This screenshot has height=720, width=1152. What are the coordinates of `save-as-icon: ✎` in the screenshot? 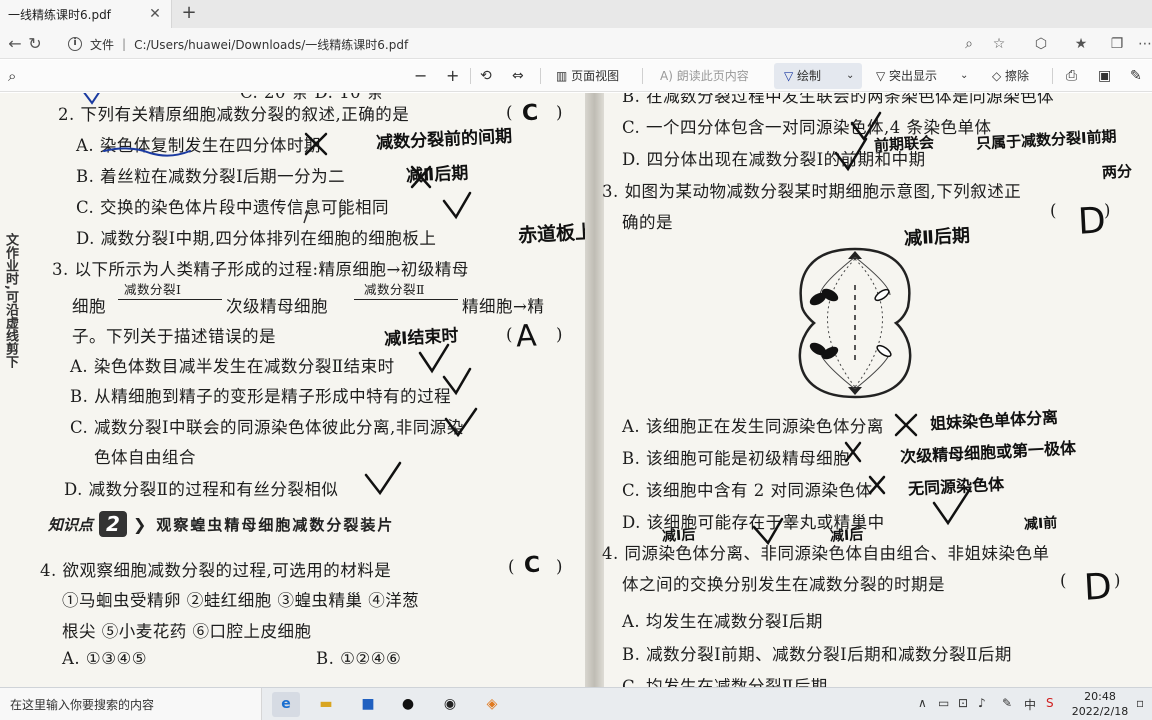 It's located at (1136, 76).